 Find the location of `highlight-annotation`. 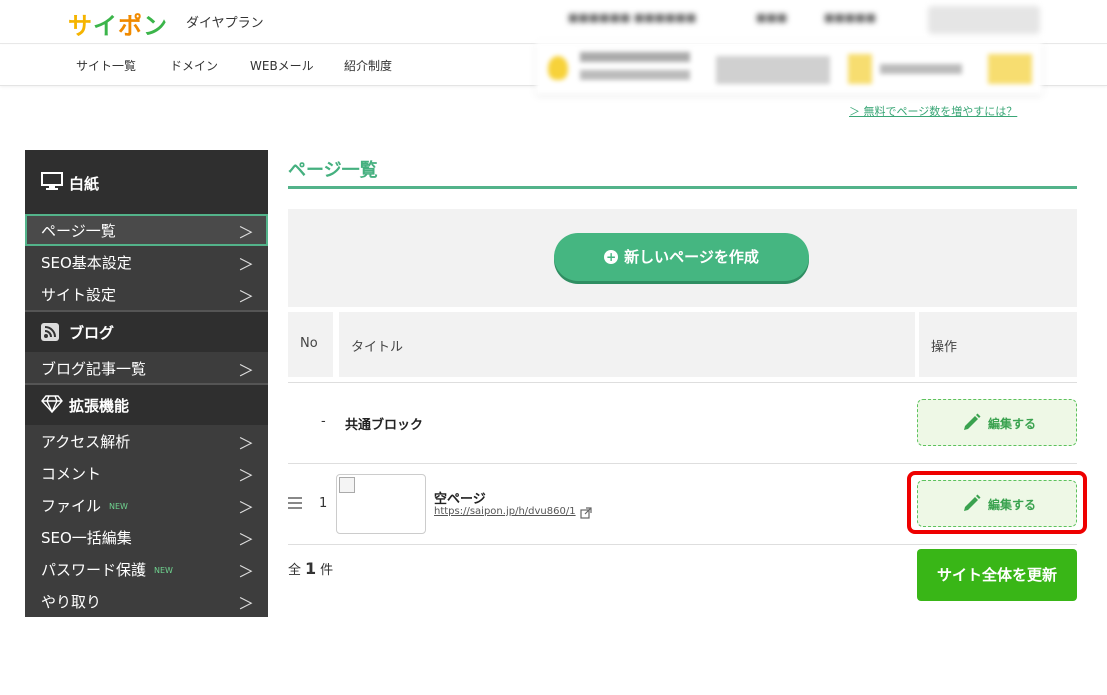

highlight-annotation is located at coordinates (997, 502).